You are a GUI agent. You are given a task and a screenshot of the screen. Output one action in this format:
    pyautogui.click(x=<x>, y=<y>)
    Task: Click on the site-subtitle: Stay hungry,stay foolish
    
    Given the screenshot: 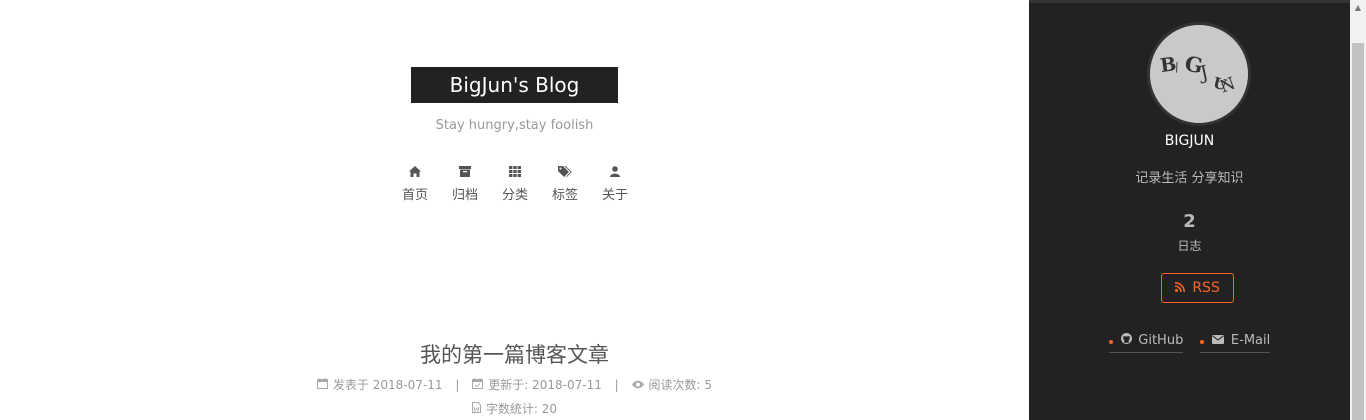 What is the action you would take?
    pyautogui.click(x=514, y=125)
    